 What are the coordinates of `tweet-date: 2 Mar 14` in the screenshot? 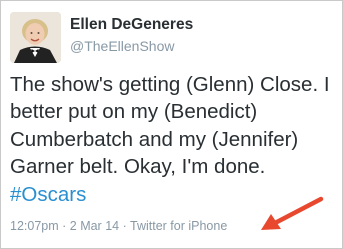 It's located at (94, 226).